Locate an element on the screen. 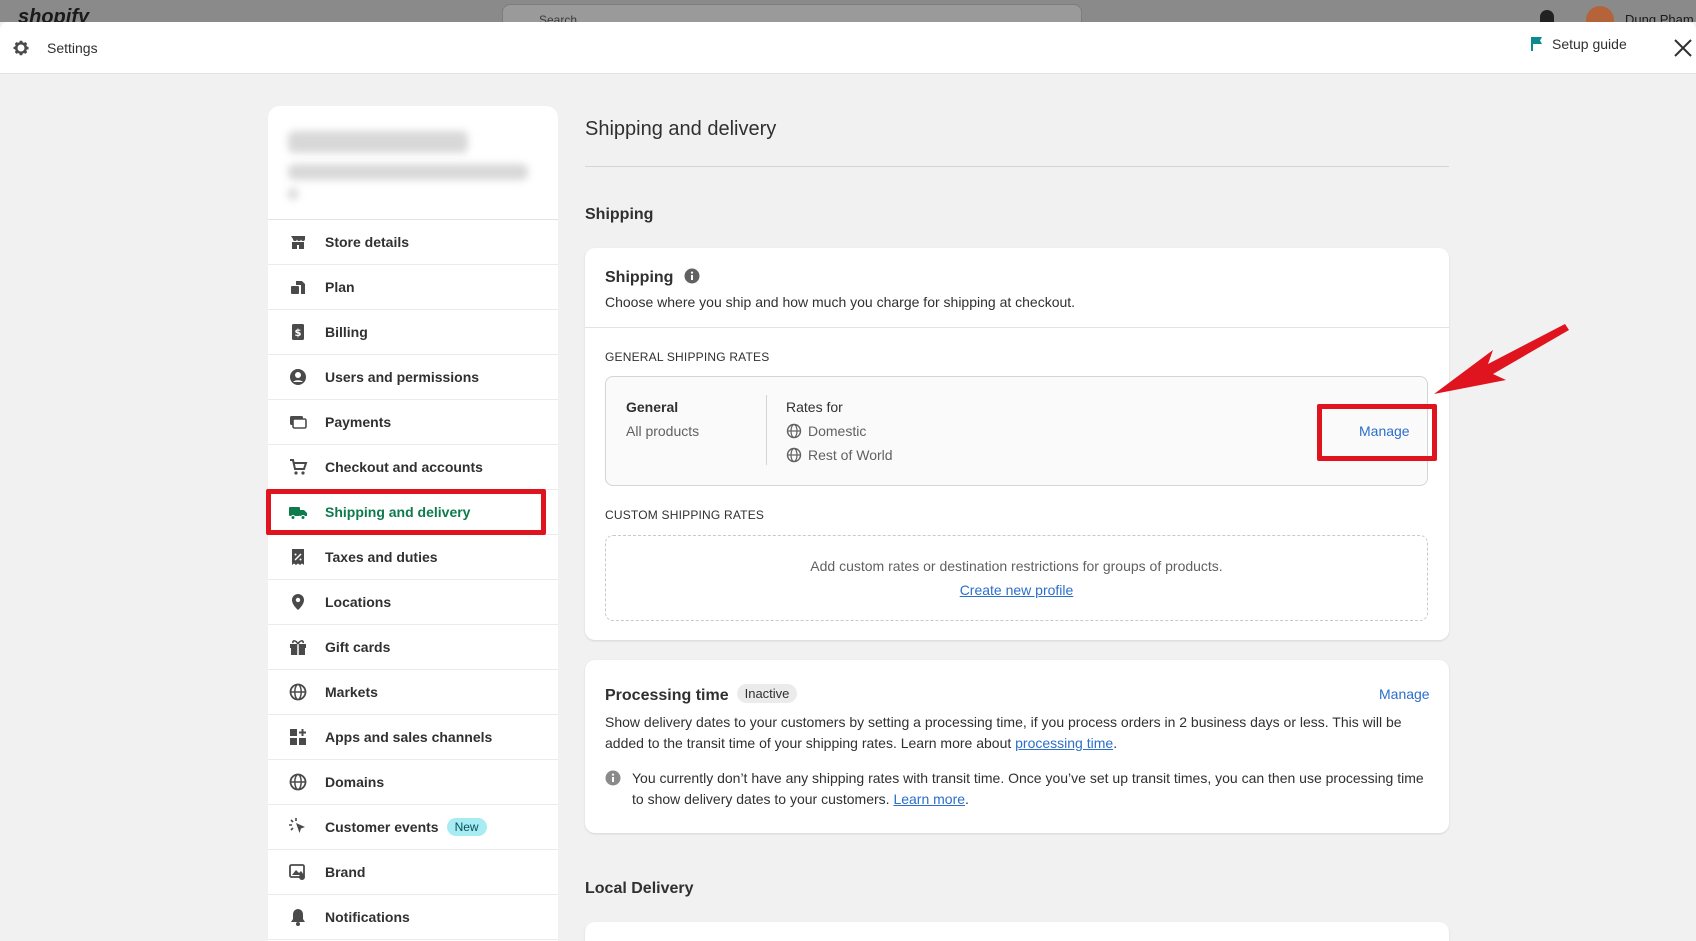 This screenshot has height=941, width=1696. highlight-manage-button is located at coordinates (1377, 432).